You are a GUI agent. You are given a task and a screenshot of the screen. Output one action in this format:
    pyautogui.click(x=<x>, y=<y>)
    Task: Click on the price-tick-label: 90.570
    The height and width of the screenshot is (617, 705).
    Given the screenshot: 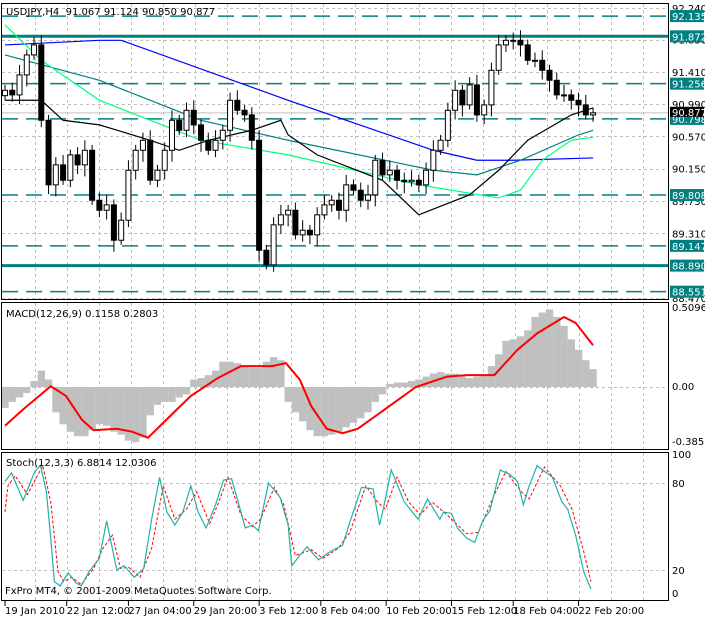 What is the action you would take?
    pyautogui.click(x=688, y=137)
    